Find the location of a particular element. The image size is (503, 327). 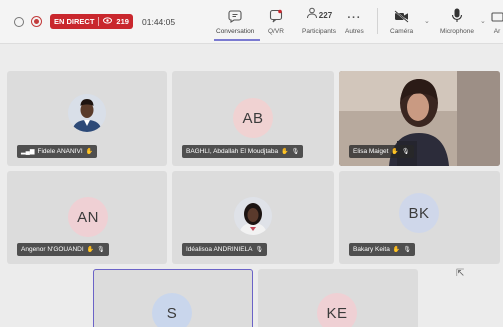

participant-nameplate: Angenor N'GOUANDI ✋ 🎙 is located at coordinates (63, 249).